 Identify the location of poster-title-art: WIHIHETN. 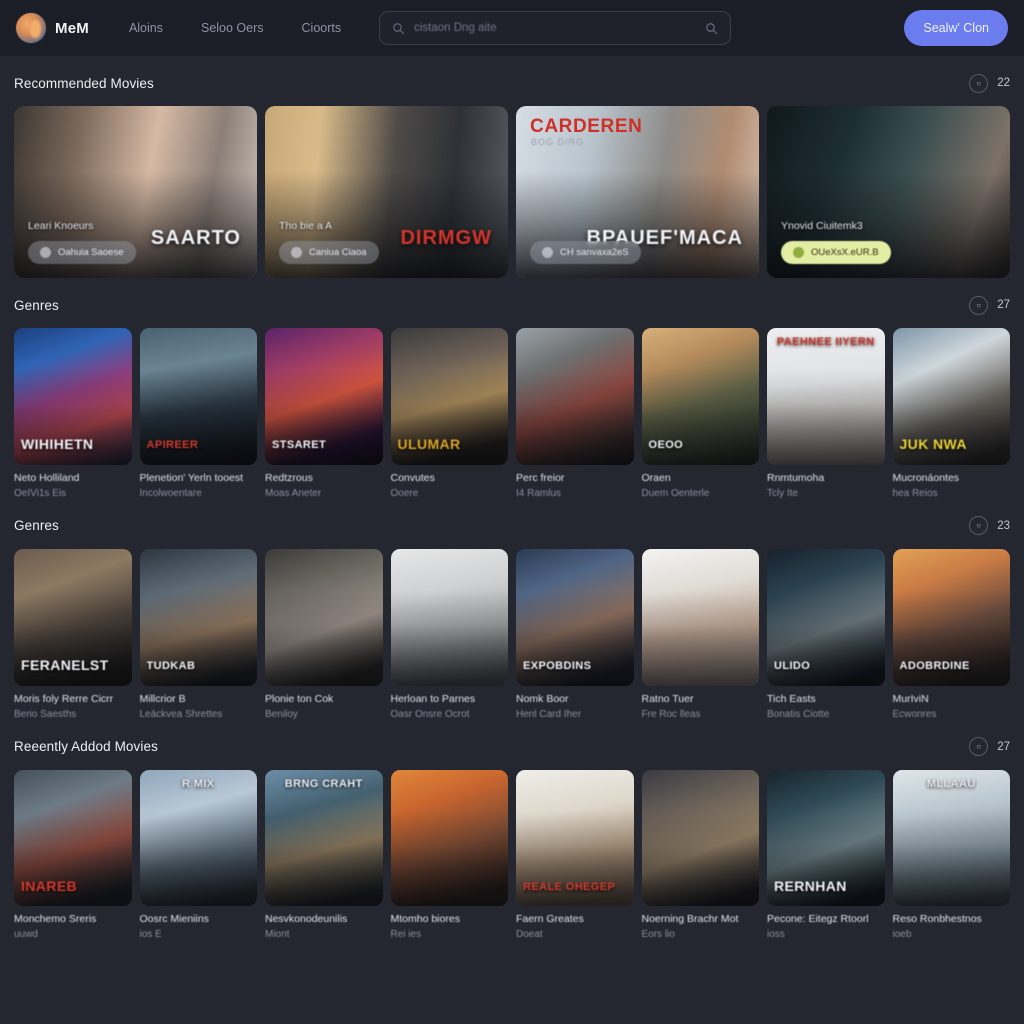
(57, 444).